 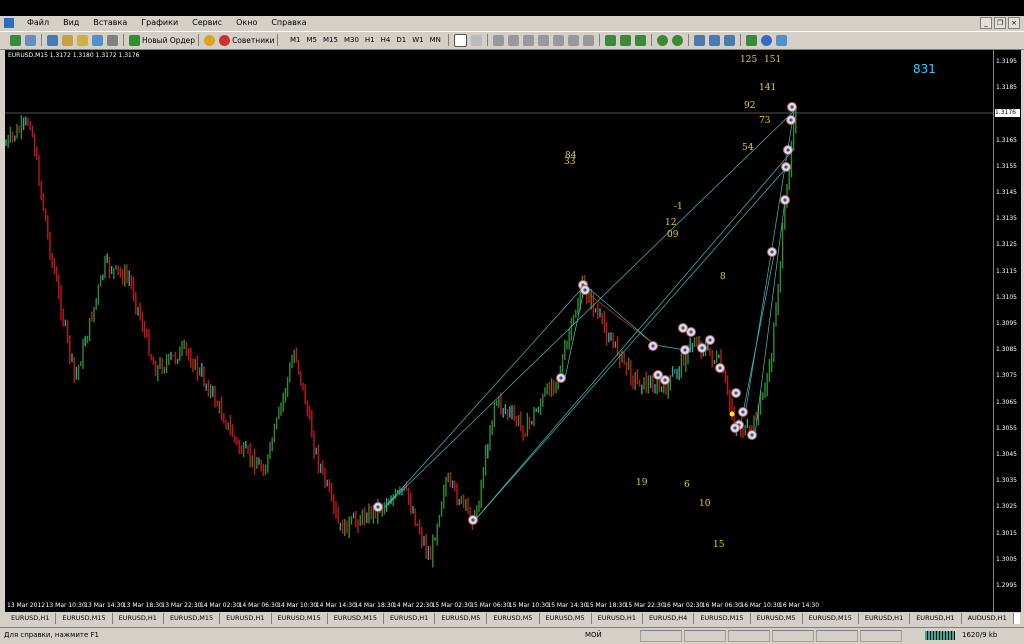 What do you see at coordinates (435, 40) in the screenshot?
I see `timeframe-mn: MN` at bounding box center [435, 40].